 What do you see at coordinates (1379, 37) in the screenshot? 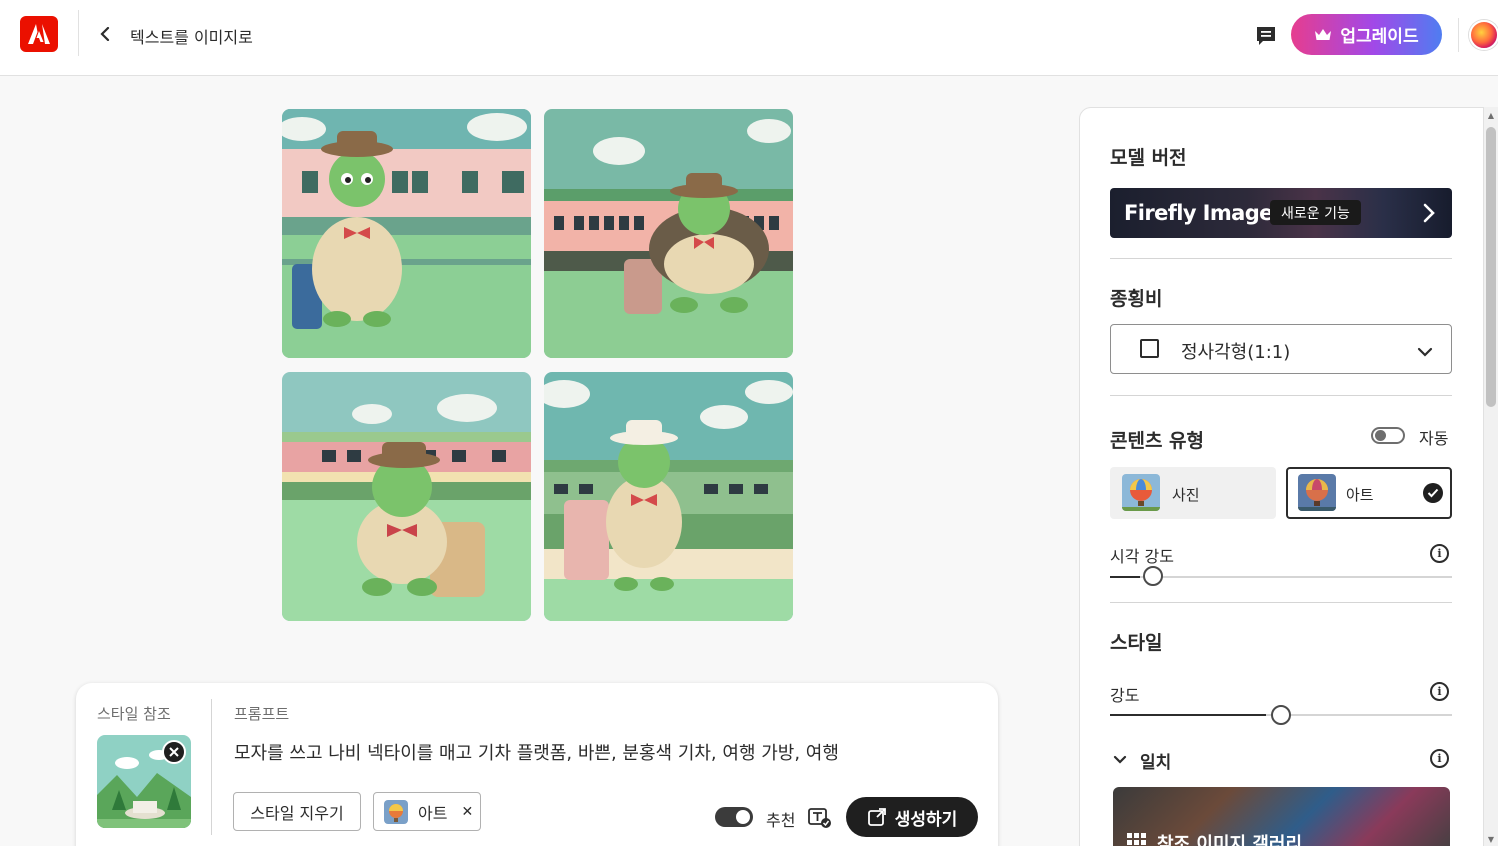
I see `upgrade-label: 업그레이드` at bounding box center [1379, 37].